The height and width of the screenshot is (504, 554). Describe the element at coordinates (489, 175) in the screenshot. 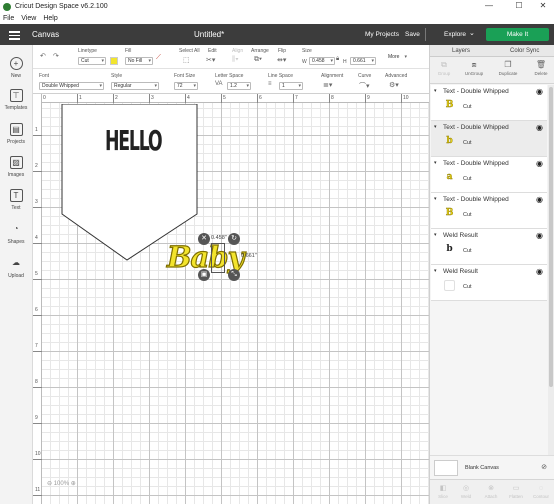

I see `layer-item: ▾ Text - Double Whipped ◉ a Cut` at that location.